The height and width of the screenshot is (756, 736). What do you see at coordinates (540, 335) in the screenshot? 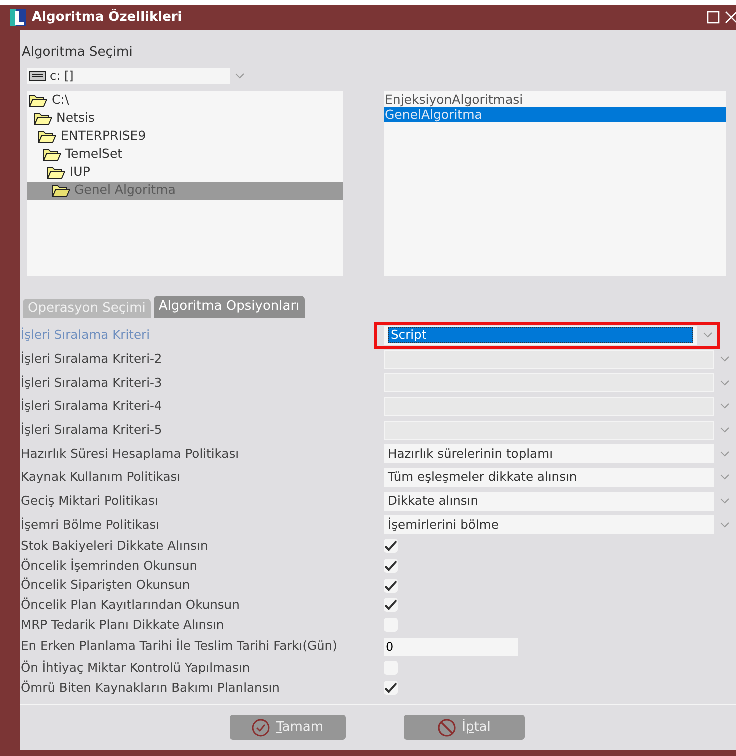
I see `dropdown-field: Script` at bounding box center [540, 335].